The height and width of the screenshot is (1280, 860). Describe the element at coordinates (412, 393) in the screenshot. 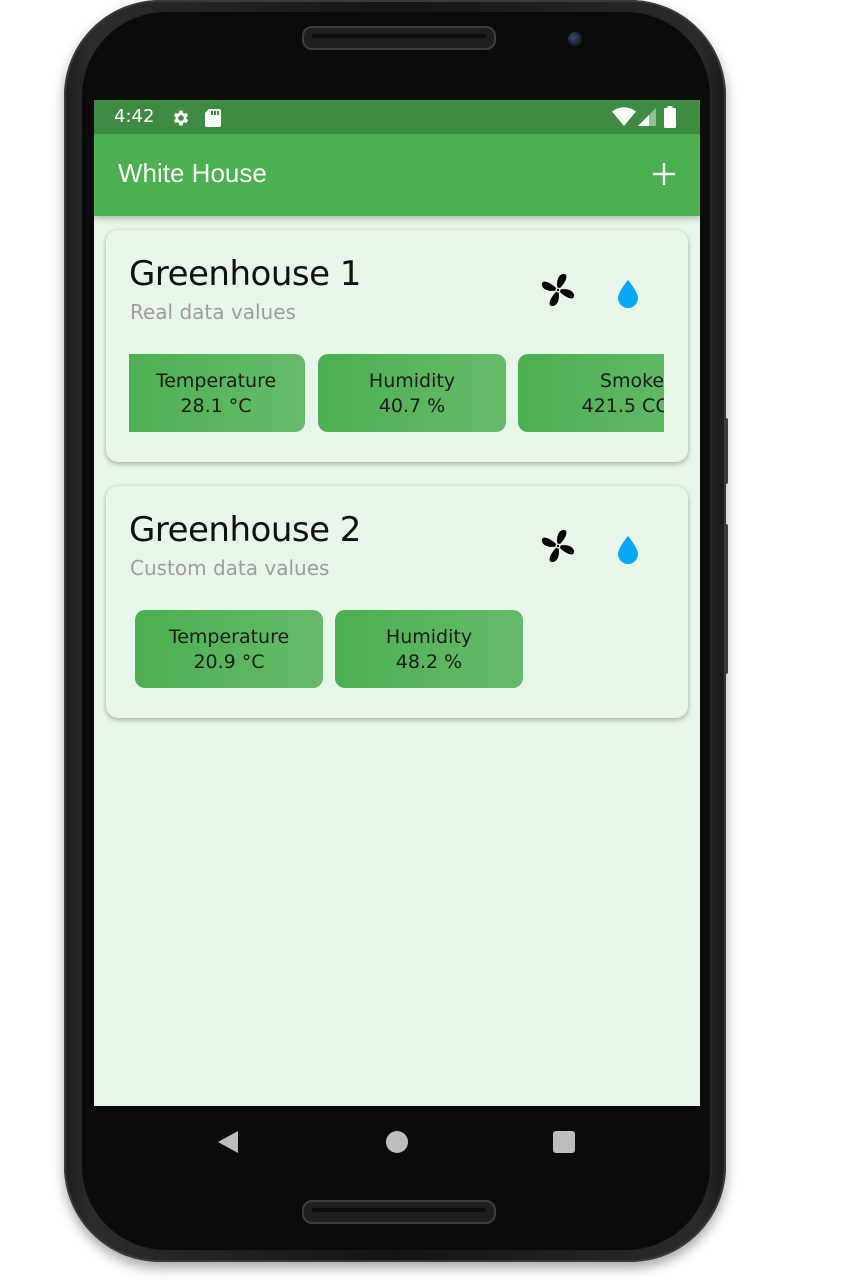

I see `reading-tile-humidity: Humidity 40.7 %` at that location.